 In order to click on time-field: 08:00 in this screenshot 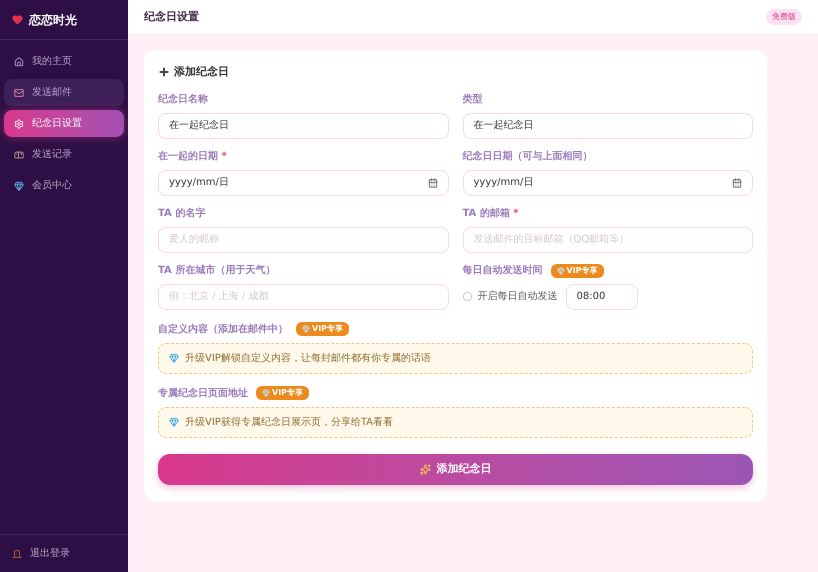, I will do `click(602, 297)`.